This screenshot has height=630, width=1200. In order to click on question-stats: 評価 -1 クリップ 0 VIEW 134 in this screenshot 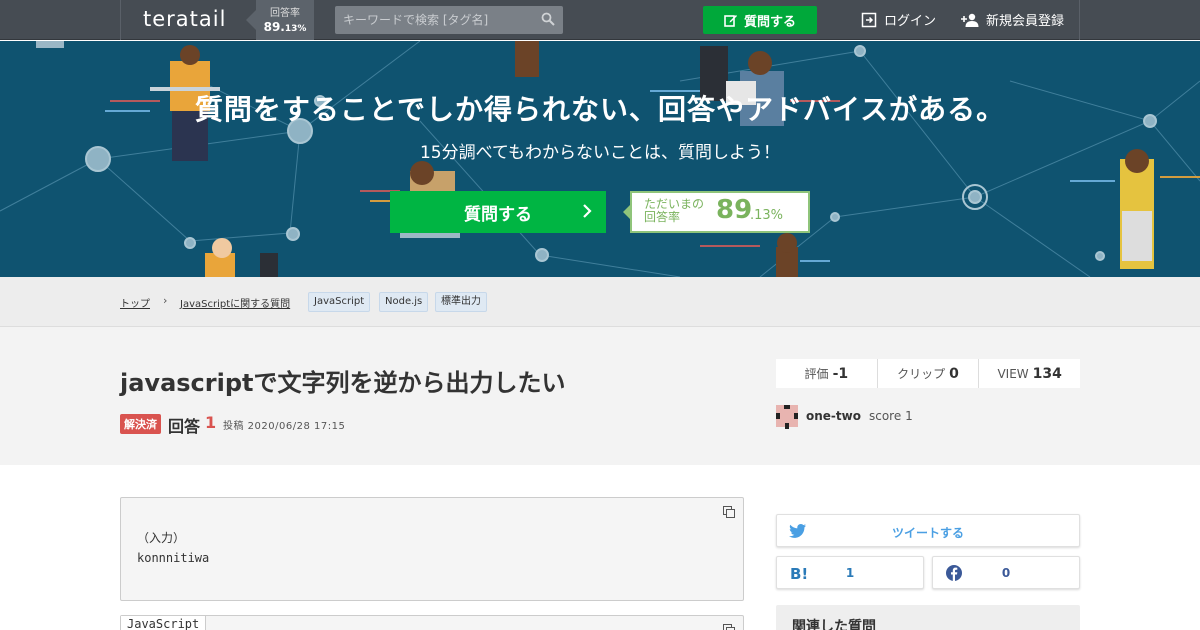, I will do `click(928, 373)`.